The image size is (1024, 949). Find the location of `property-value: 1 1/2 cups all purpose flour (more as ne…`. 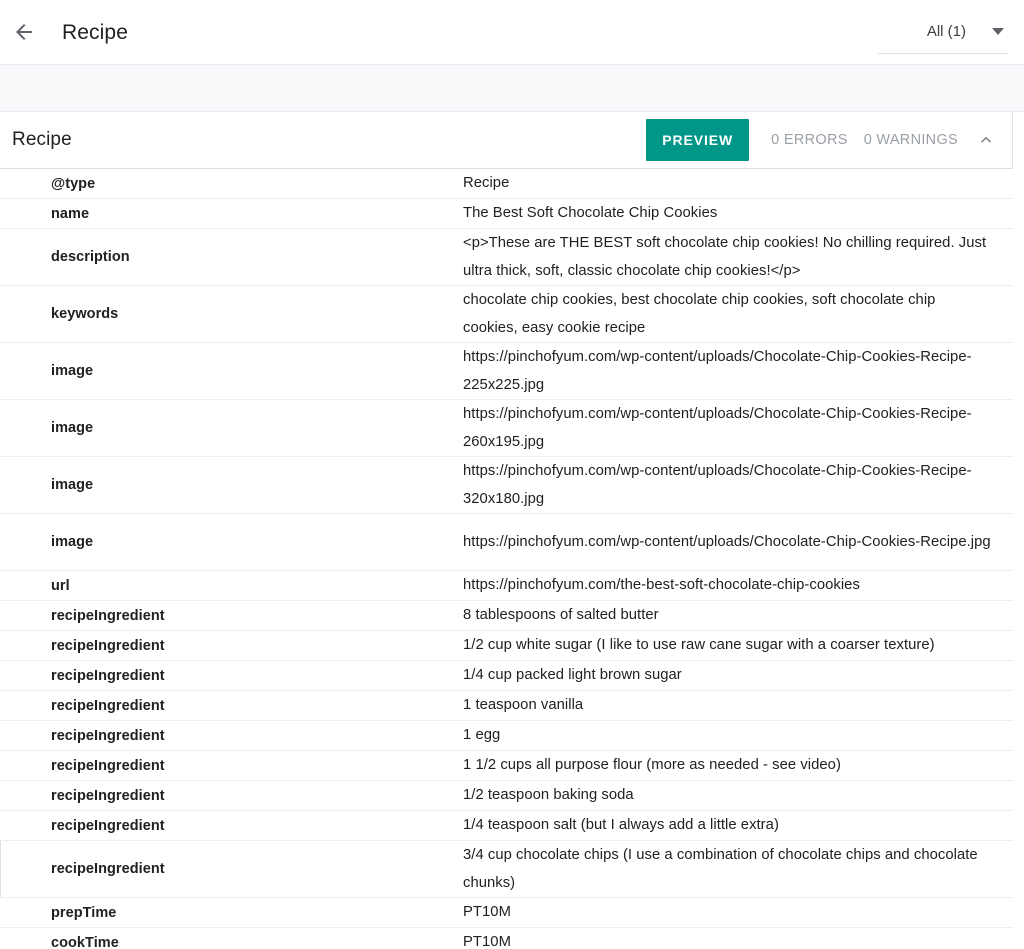

property-value: 1 1/2 cups all purpose flour (more as ne… is located at coordinates (652, 765).